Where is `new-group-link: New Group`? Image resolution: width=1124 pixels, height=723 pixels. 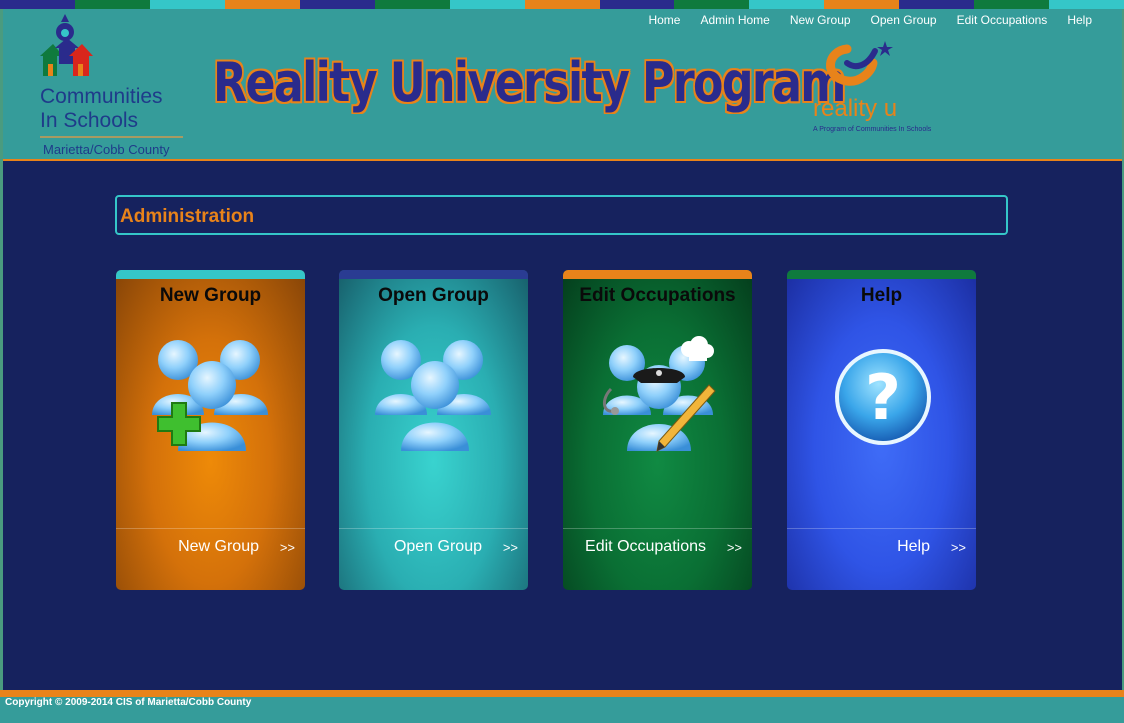
new-group-link: New Group is located at coordinates (218, 547).